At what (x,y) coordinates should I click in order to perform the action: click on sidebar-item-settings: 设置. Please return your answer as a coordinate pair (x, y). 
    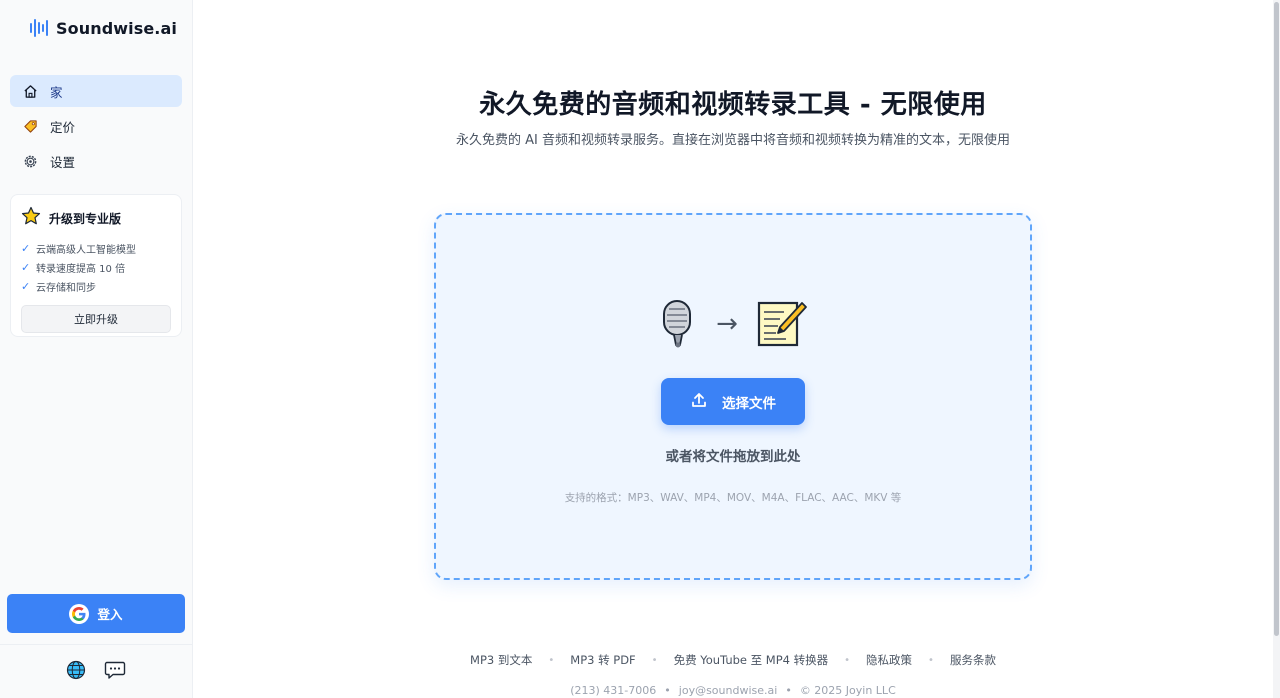
    Looking at the image, I should click on (96, 161).